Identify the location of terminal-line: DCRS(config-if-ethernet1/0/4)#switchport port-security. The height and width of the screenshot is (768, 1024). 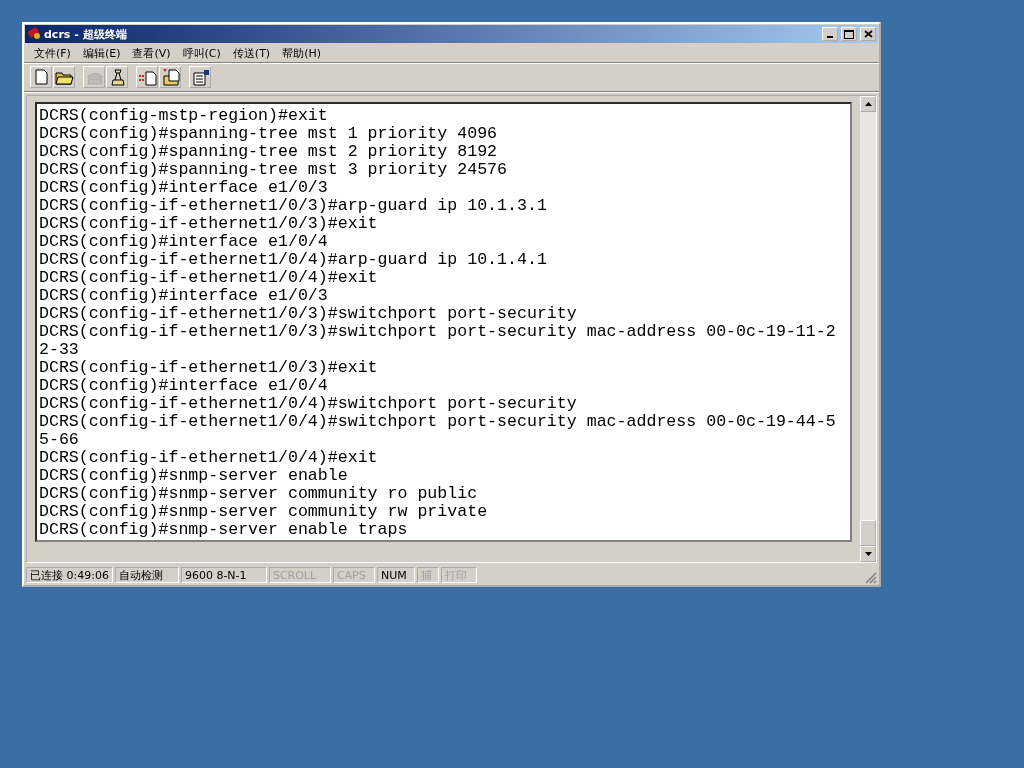
(308, 404).